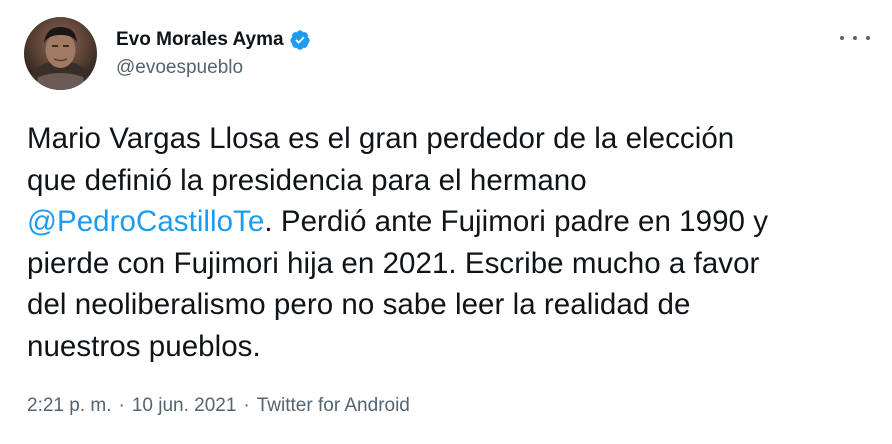 This screenshot has width=892, height=444. I want to click on tweet-time: 2:21 p. m., so click(69, 406).